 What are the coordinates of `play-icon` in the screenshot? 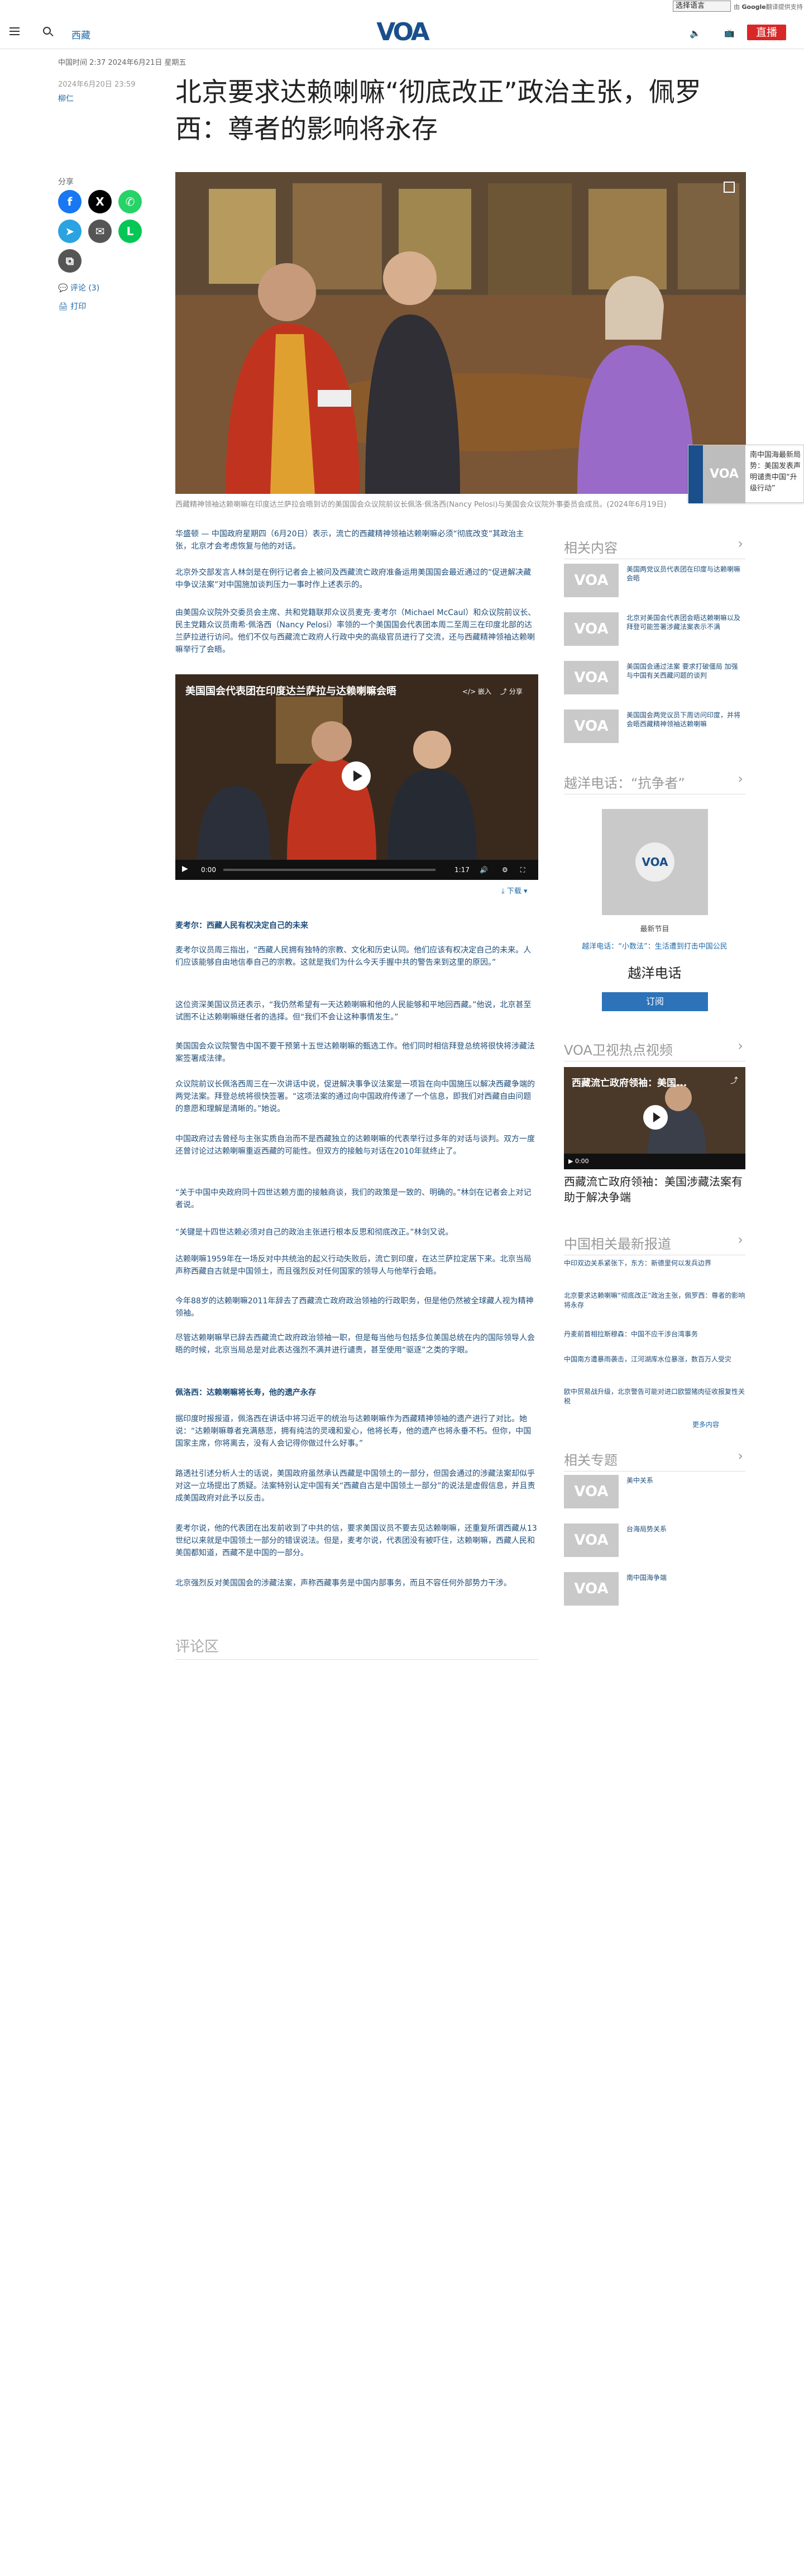 It's located at (357, 776).